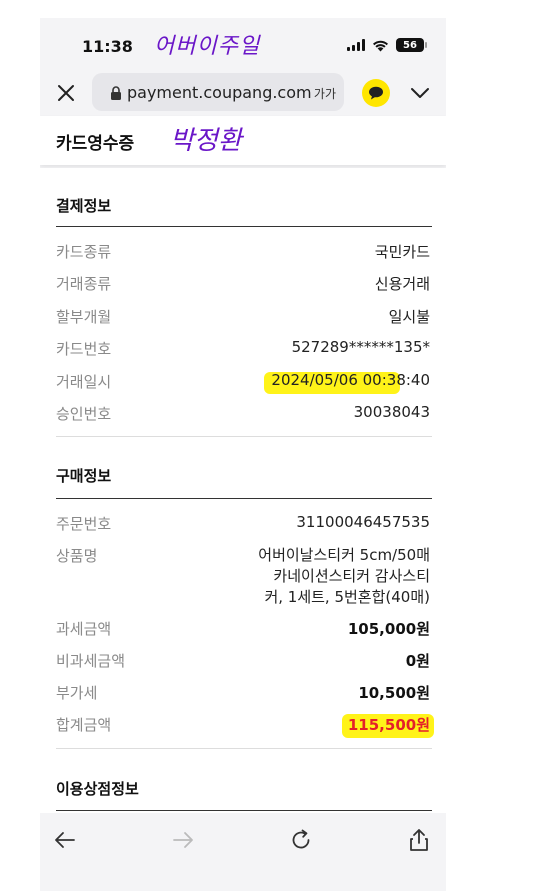 Image resolution: width=550 pixels, height=891 pixels. I want to click on purchase-info-title: 구매정보, so click(84, 476).